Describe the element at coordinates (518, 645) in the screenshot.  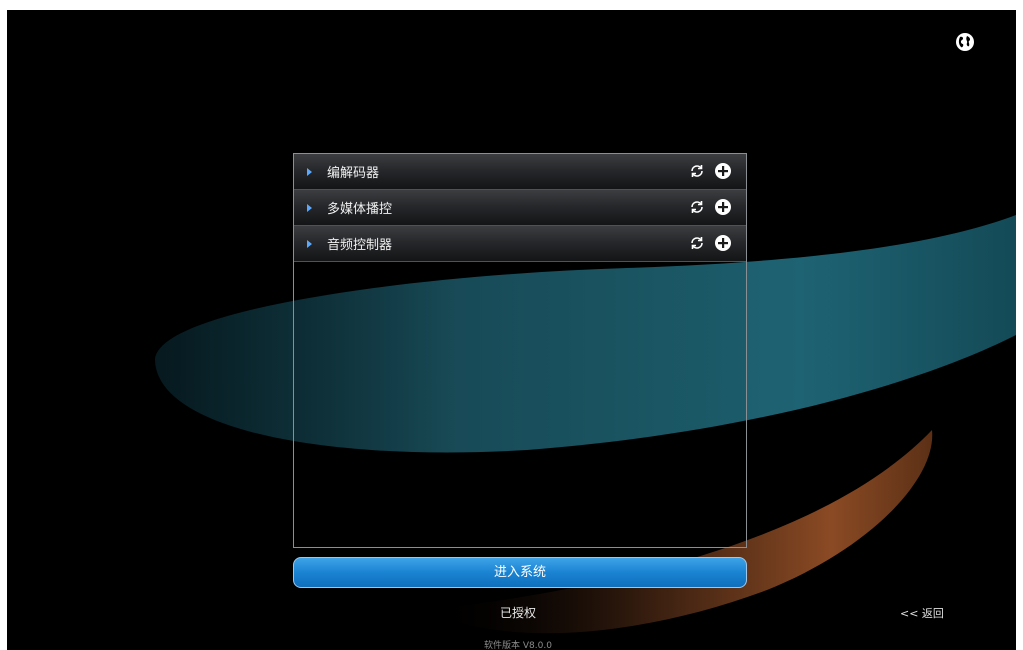
I see `software-version: 软件版本 V8.0.0` at that location.